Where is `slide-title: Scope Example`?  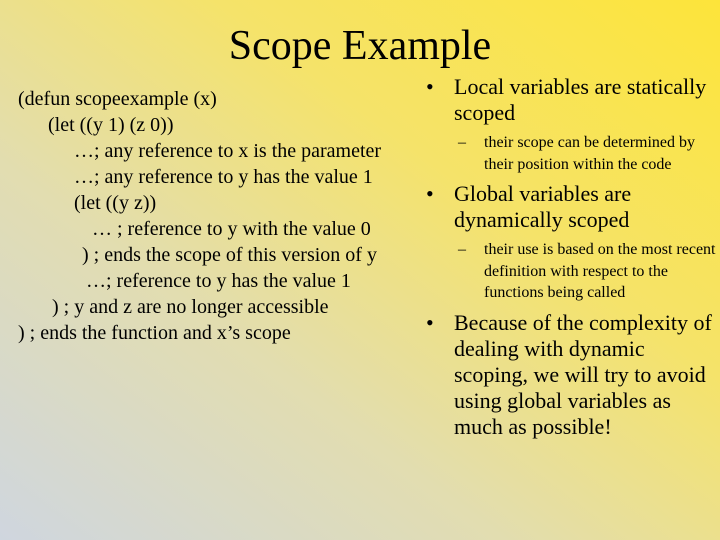 slide-title: Scope Example is located at coordinates (360, 46).